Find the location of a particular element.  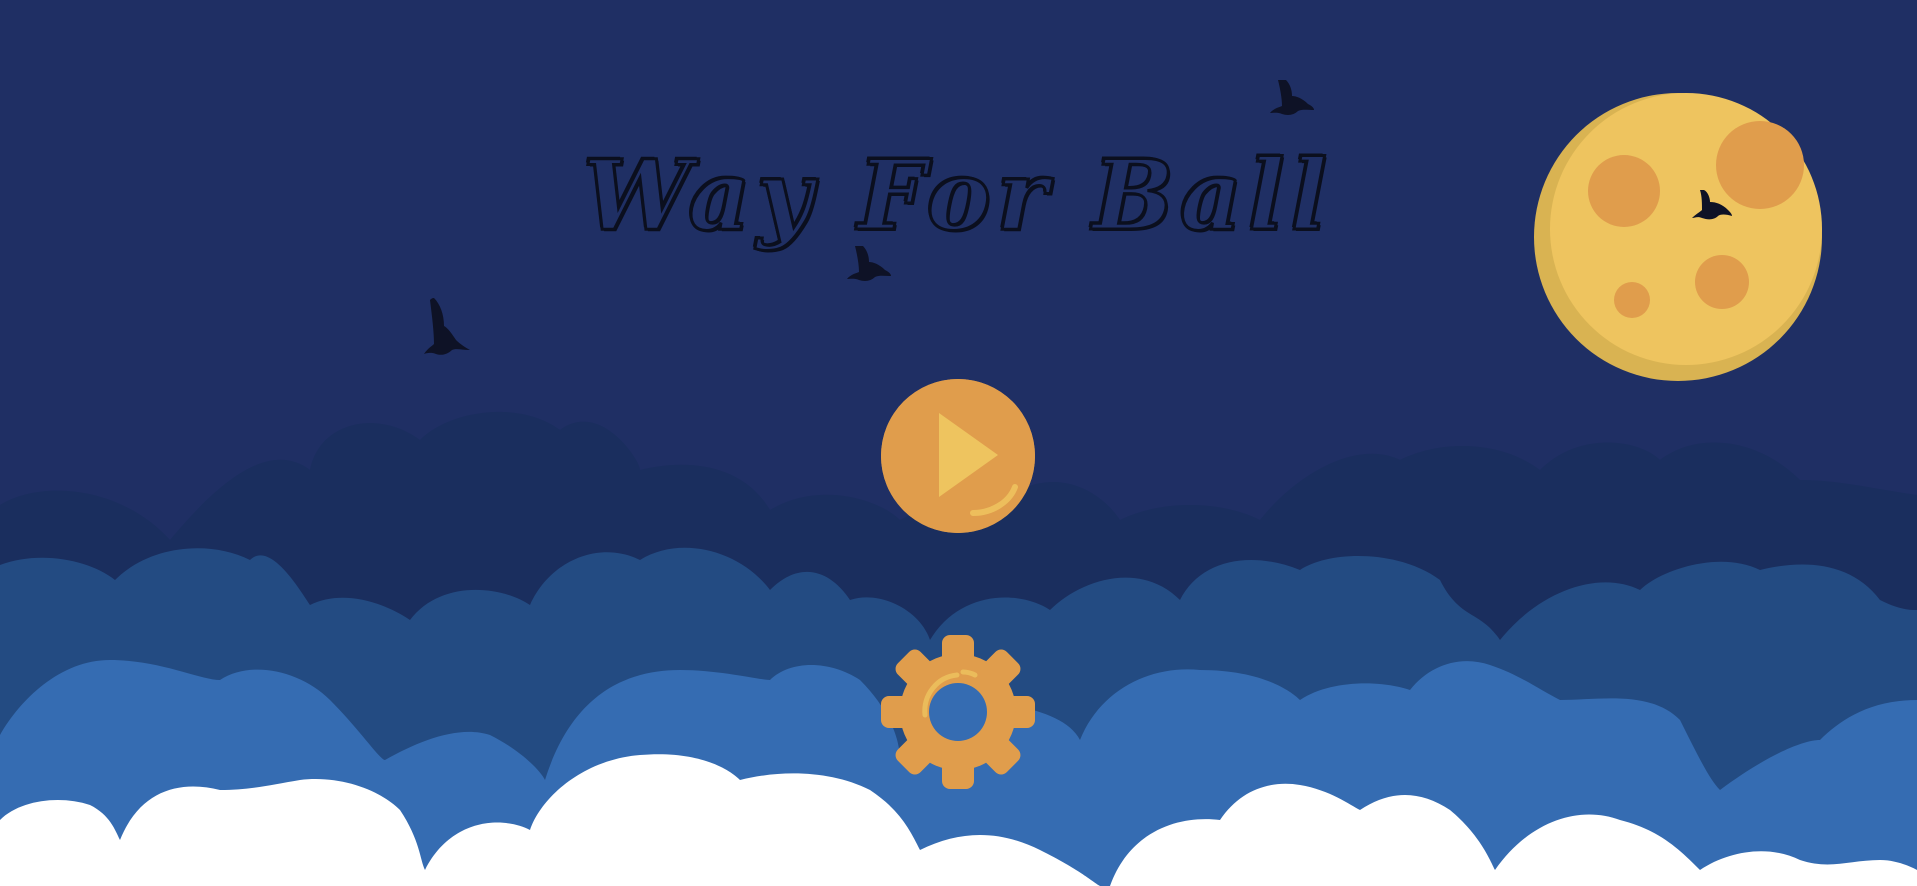

moon-icon is located at coordinates (1678, 237).